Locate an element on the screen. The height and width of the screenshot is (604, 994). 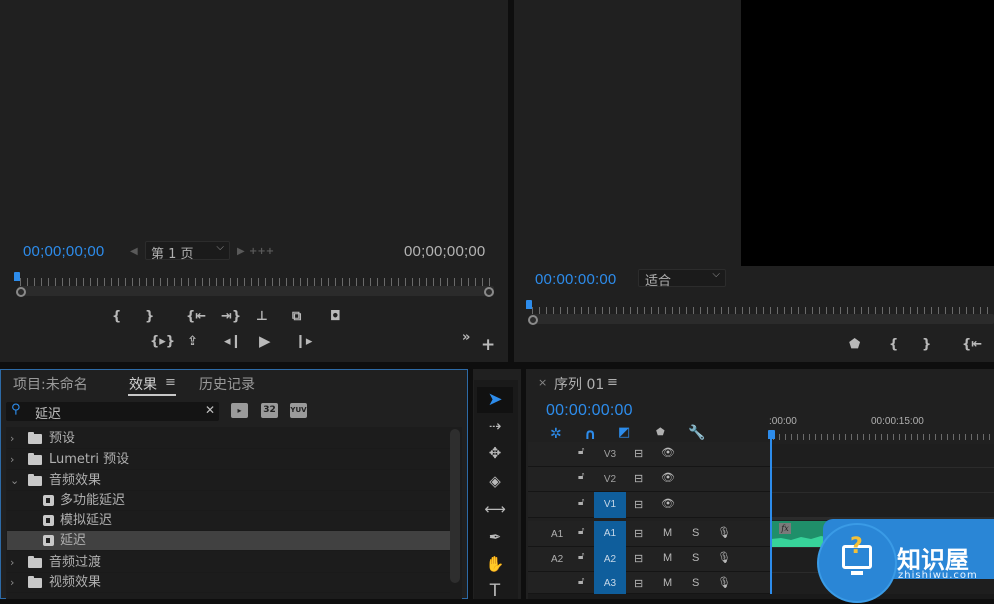
prev-page-icon: ◀ is located at coordinates (134, 252).